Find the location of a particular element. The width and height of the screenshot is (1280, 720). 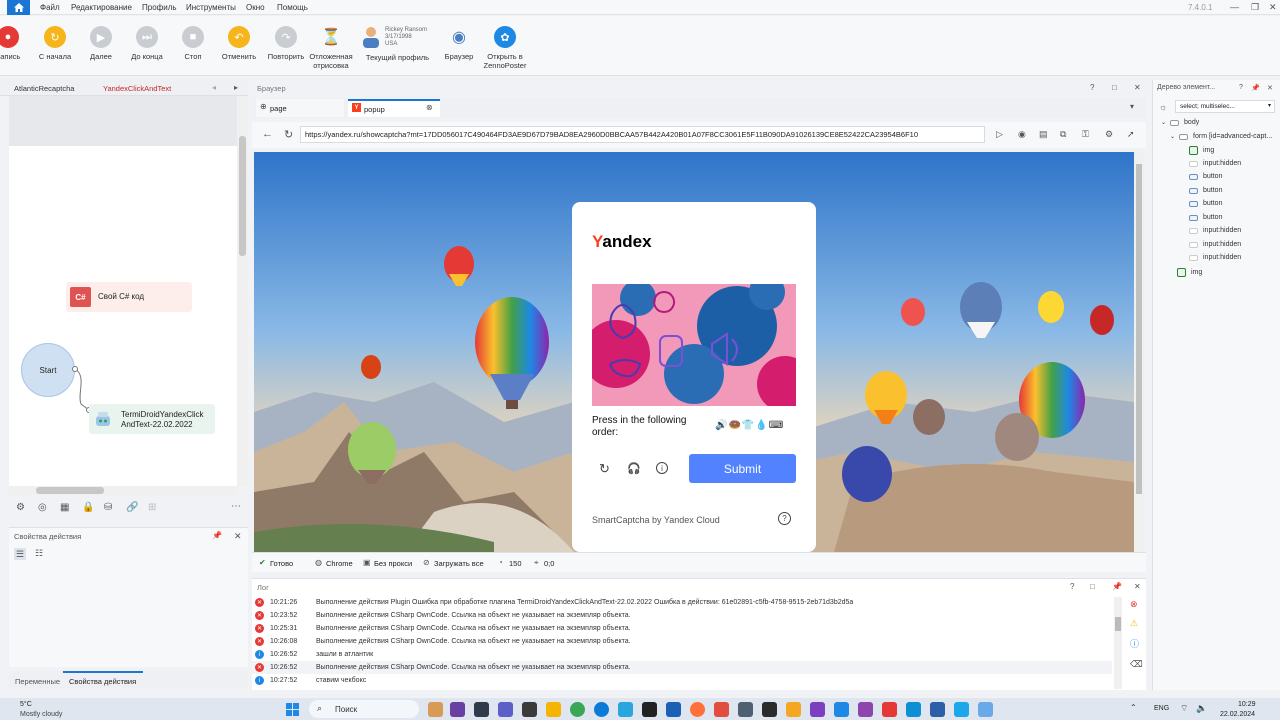

clock-date: 22.02.2024 is located at coordinates (1237, 714).